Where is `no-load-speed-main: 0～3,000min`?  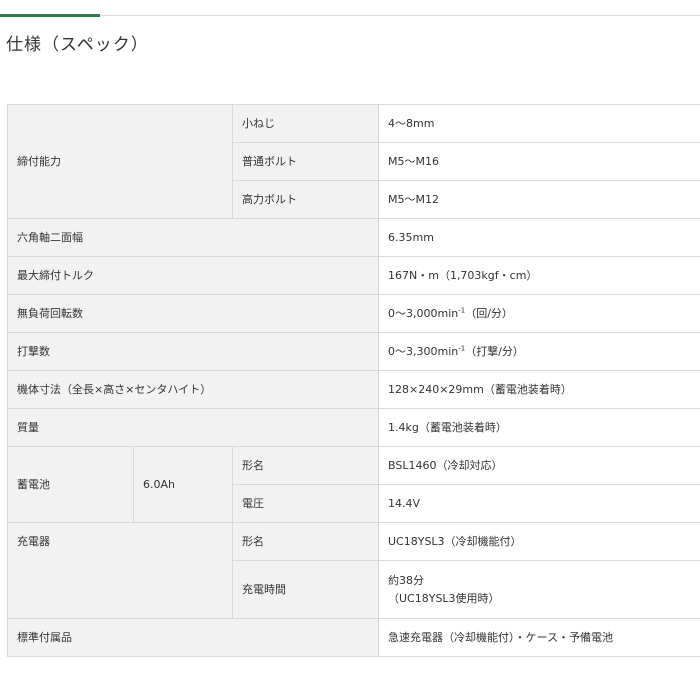
no-load-speed-main: 0～3,000min is located at coordinates (423, 313).